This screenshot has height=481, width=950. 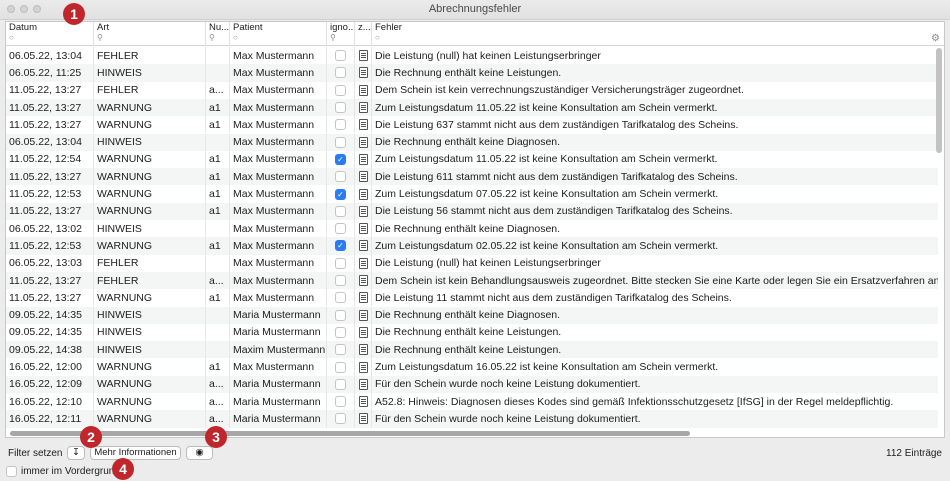 I want to click on cell-nummer: a1, so click(x=218, y=194).